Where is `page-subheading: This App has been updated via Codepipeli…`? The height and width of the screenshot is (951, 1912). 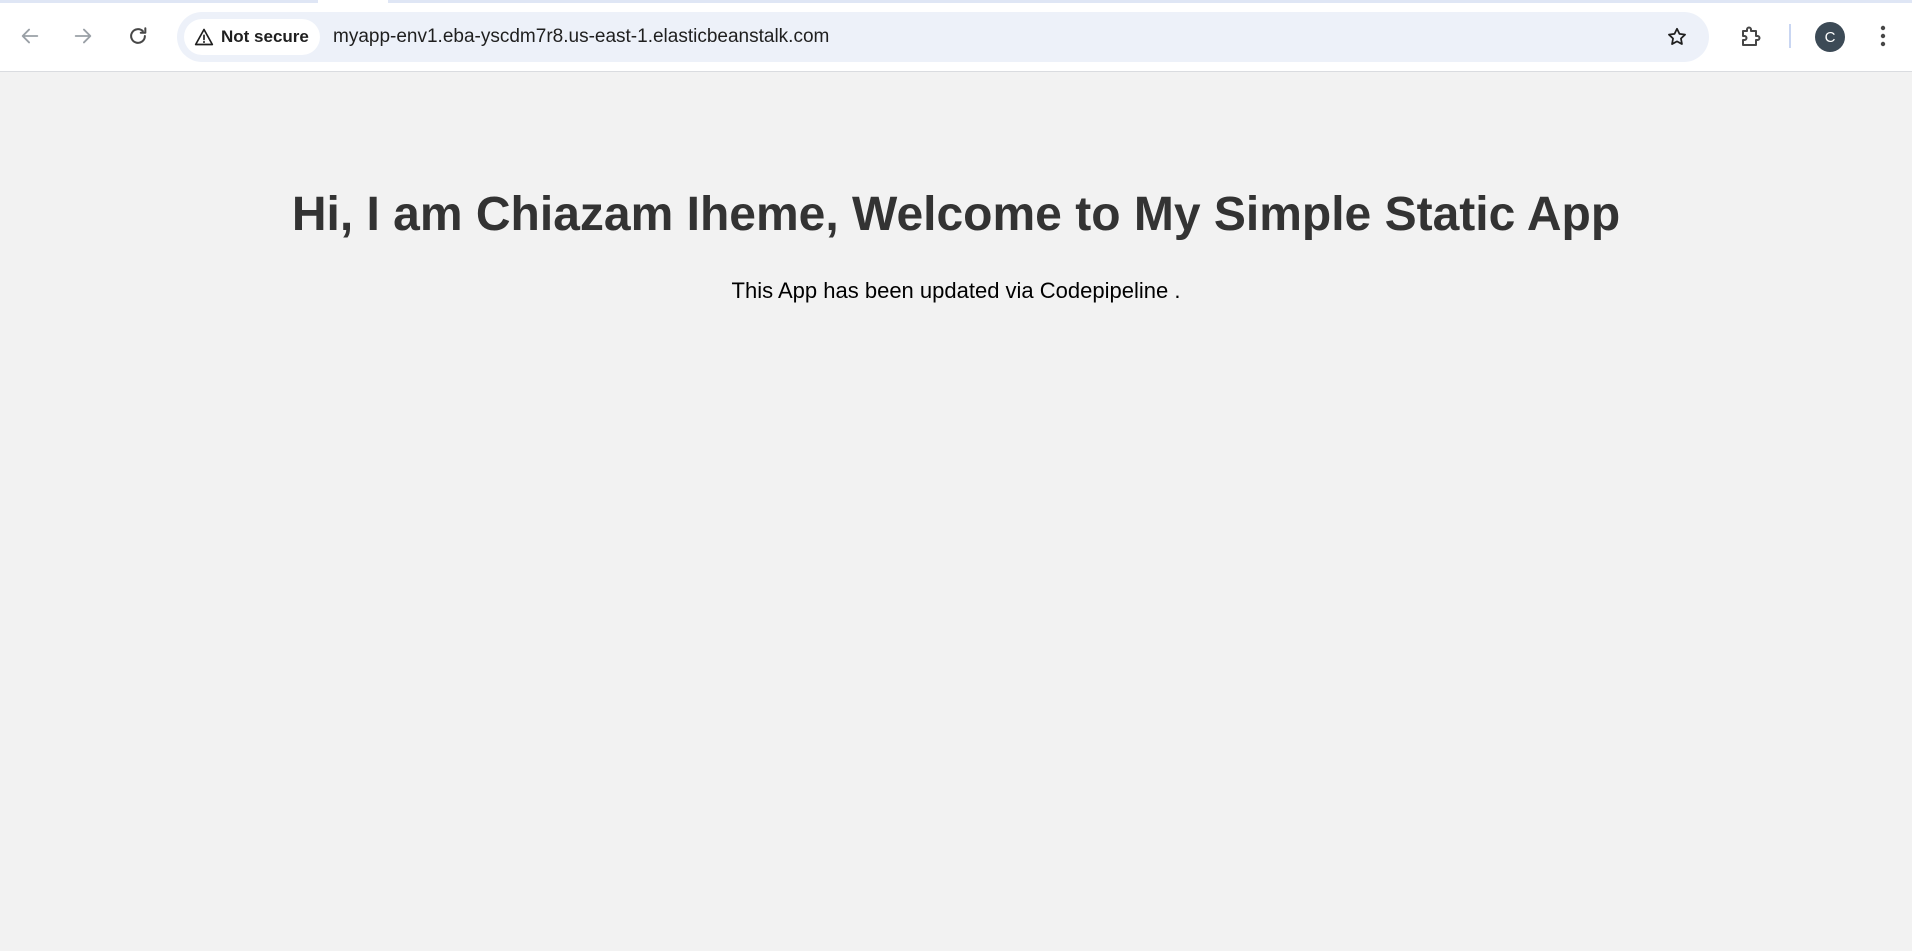 page-subheading: This App has been updated via Codepipeli… is located at coordinates (956, 290).